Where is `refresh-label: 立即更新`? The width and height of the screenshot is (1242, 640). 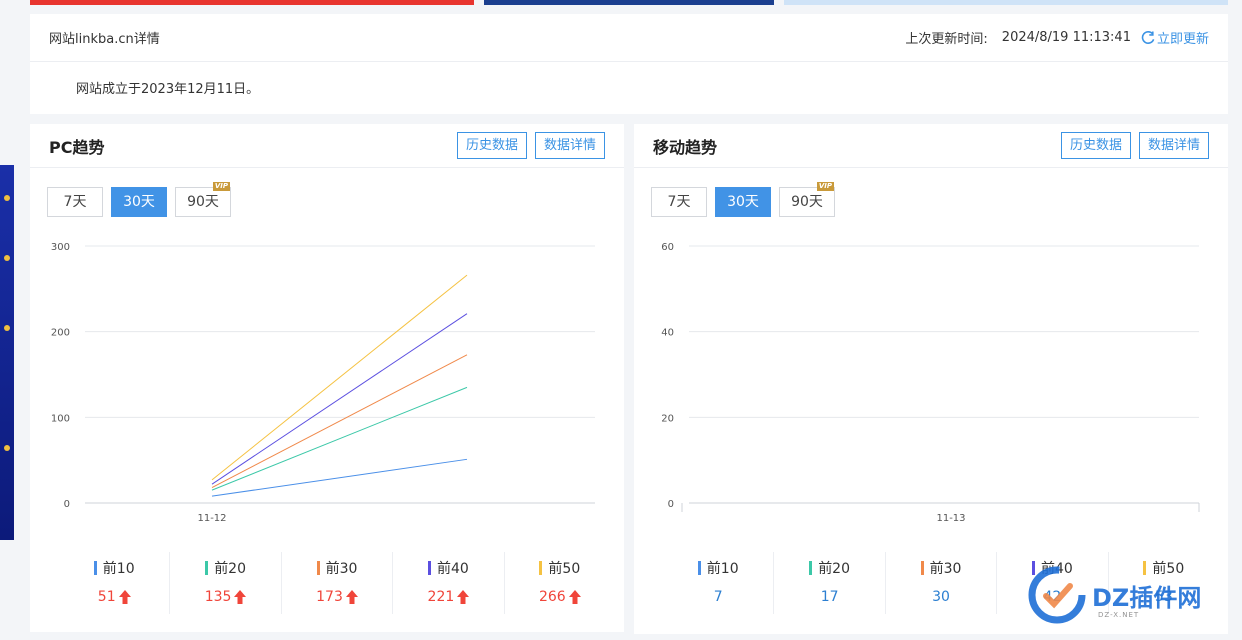 refresh-label: 立即更新 is located at coordinates (1182, 39).